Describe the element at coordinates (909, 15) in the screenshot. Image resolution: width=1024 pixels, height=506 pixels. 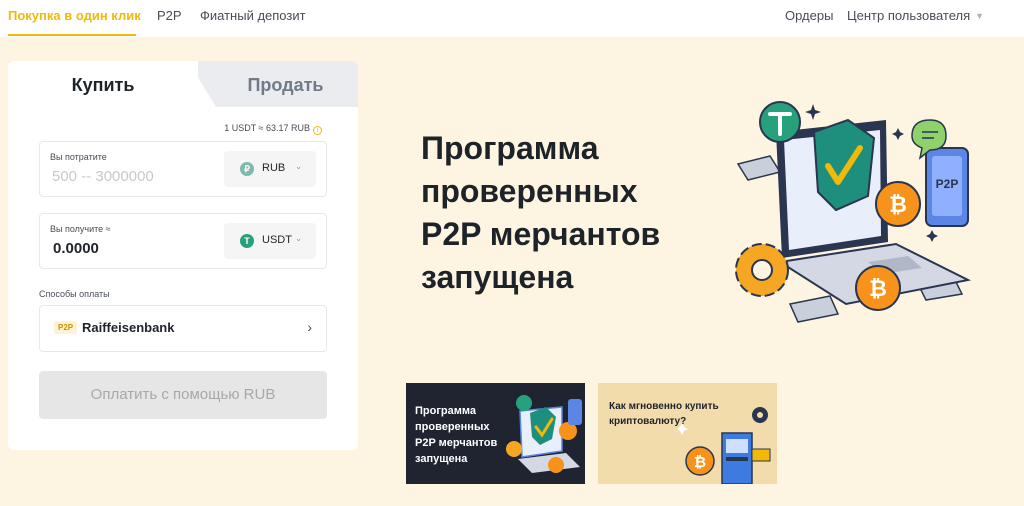
I see `nav-user-center-label: Центр пользователя` at that location.